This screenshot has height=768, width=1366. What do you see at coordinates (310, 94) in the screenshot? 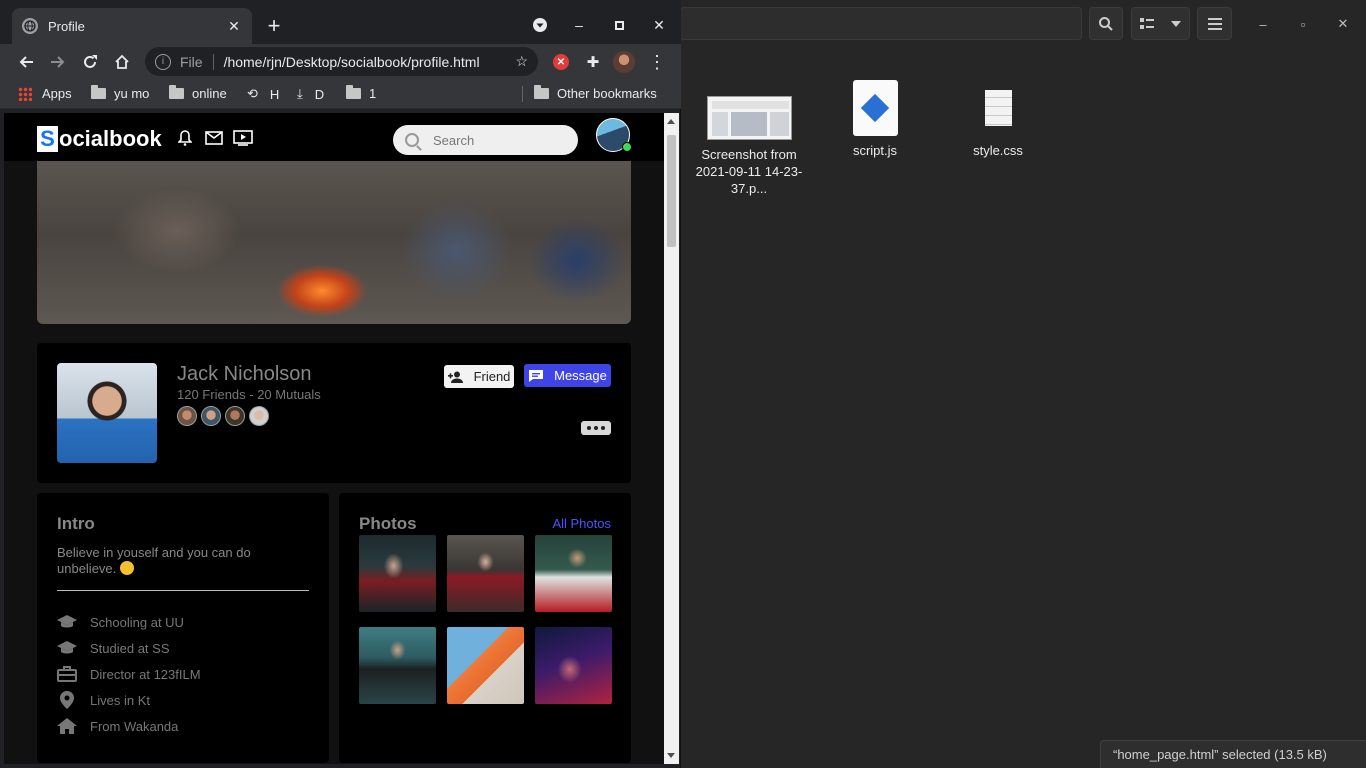
I see `bookmark-d: ⤓ D` at bounding box center [310, 94].